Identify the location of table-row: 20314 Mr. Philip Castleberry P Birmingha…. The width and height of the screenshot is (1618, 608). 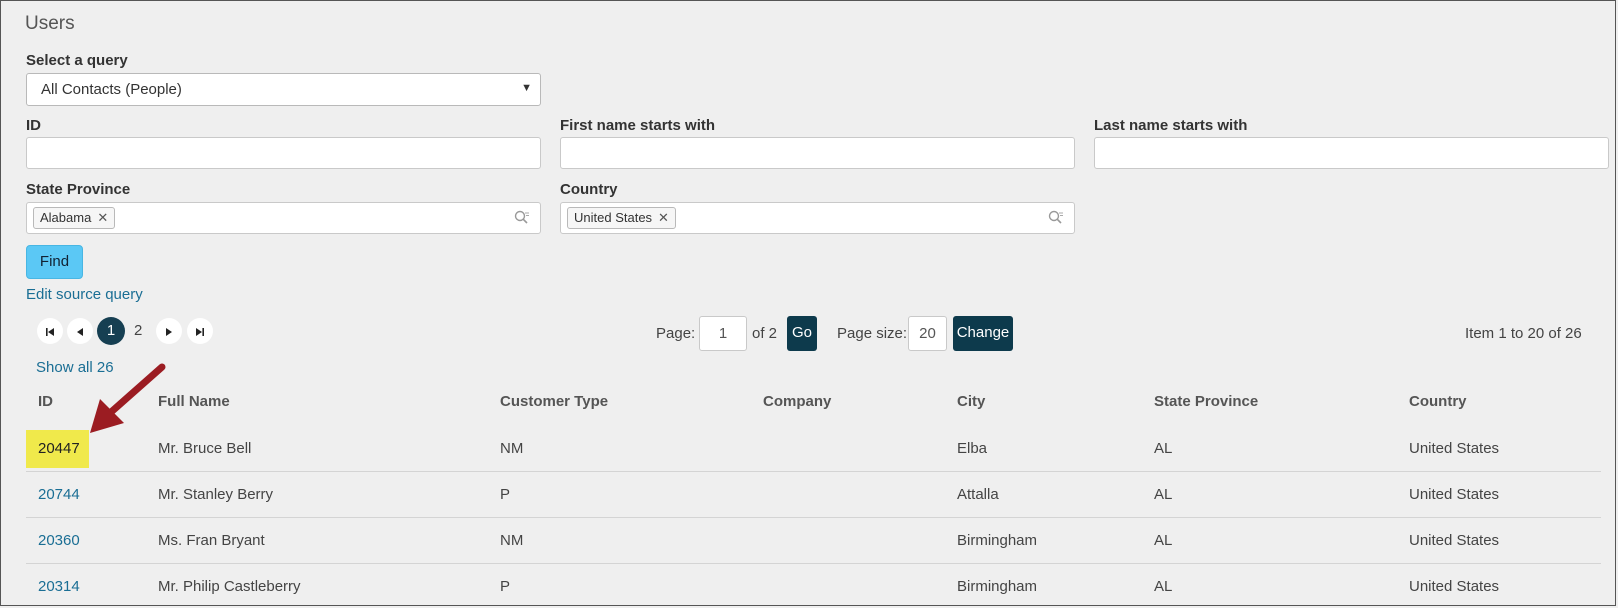
(813, 584).